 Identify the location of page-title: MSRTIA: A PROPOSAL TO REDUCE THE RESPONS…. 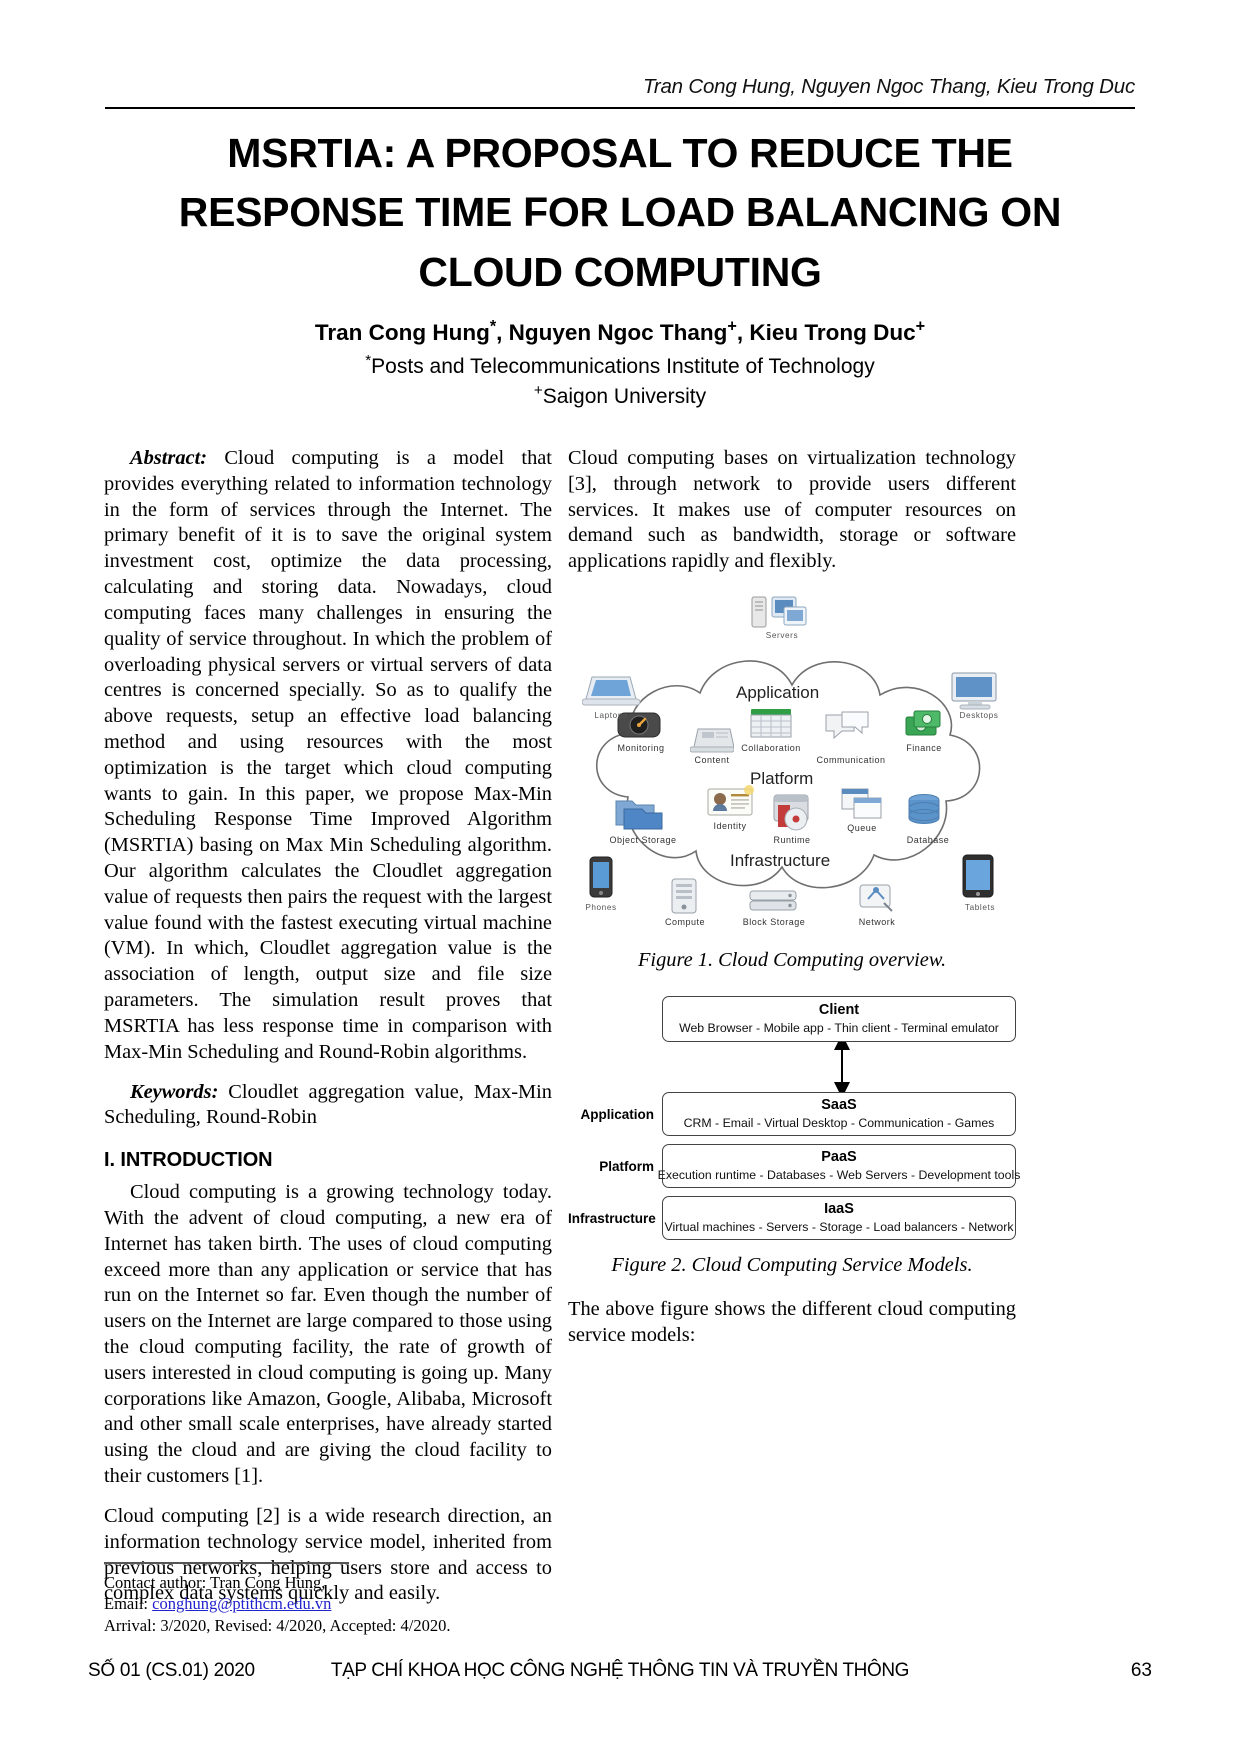
(620, 212).